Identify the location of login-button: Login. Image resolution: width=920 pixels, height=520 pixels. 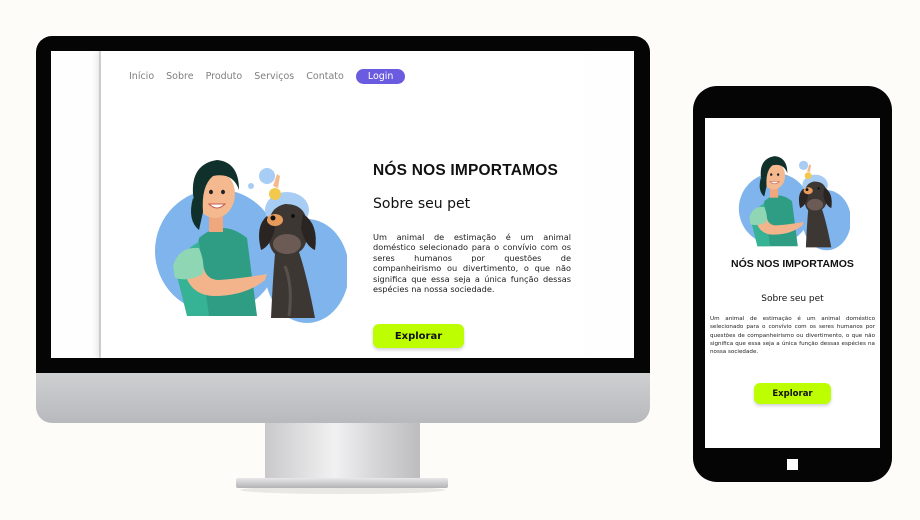
(380, 76).